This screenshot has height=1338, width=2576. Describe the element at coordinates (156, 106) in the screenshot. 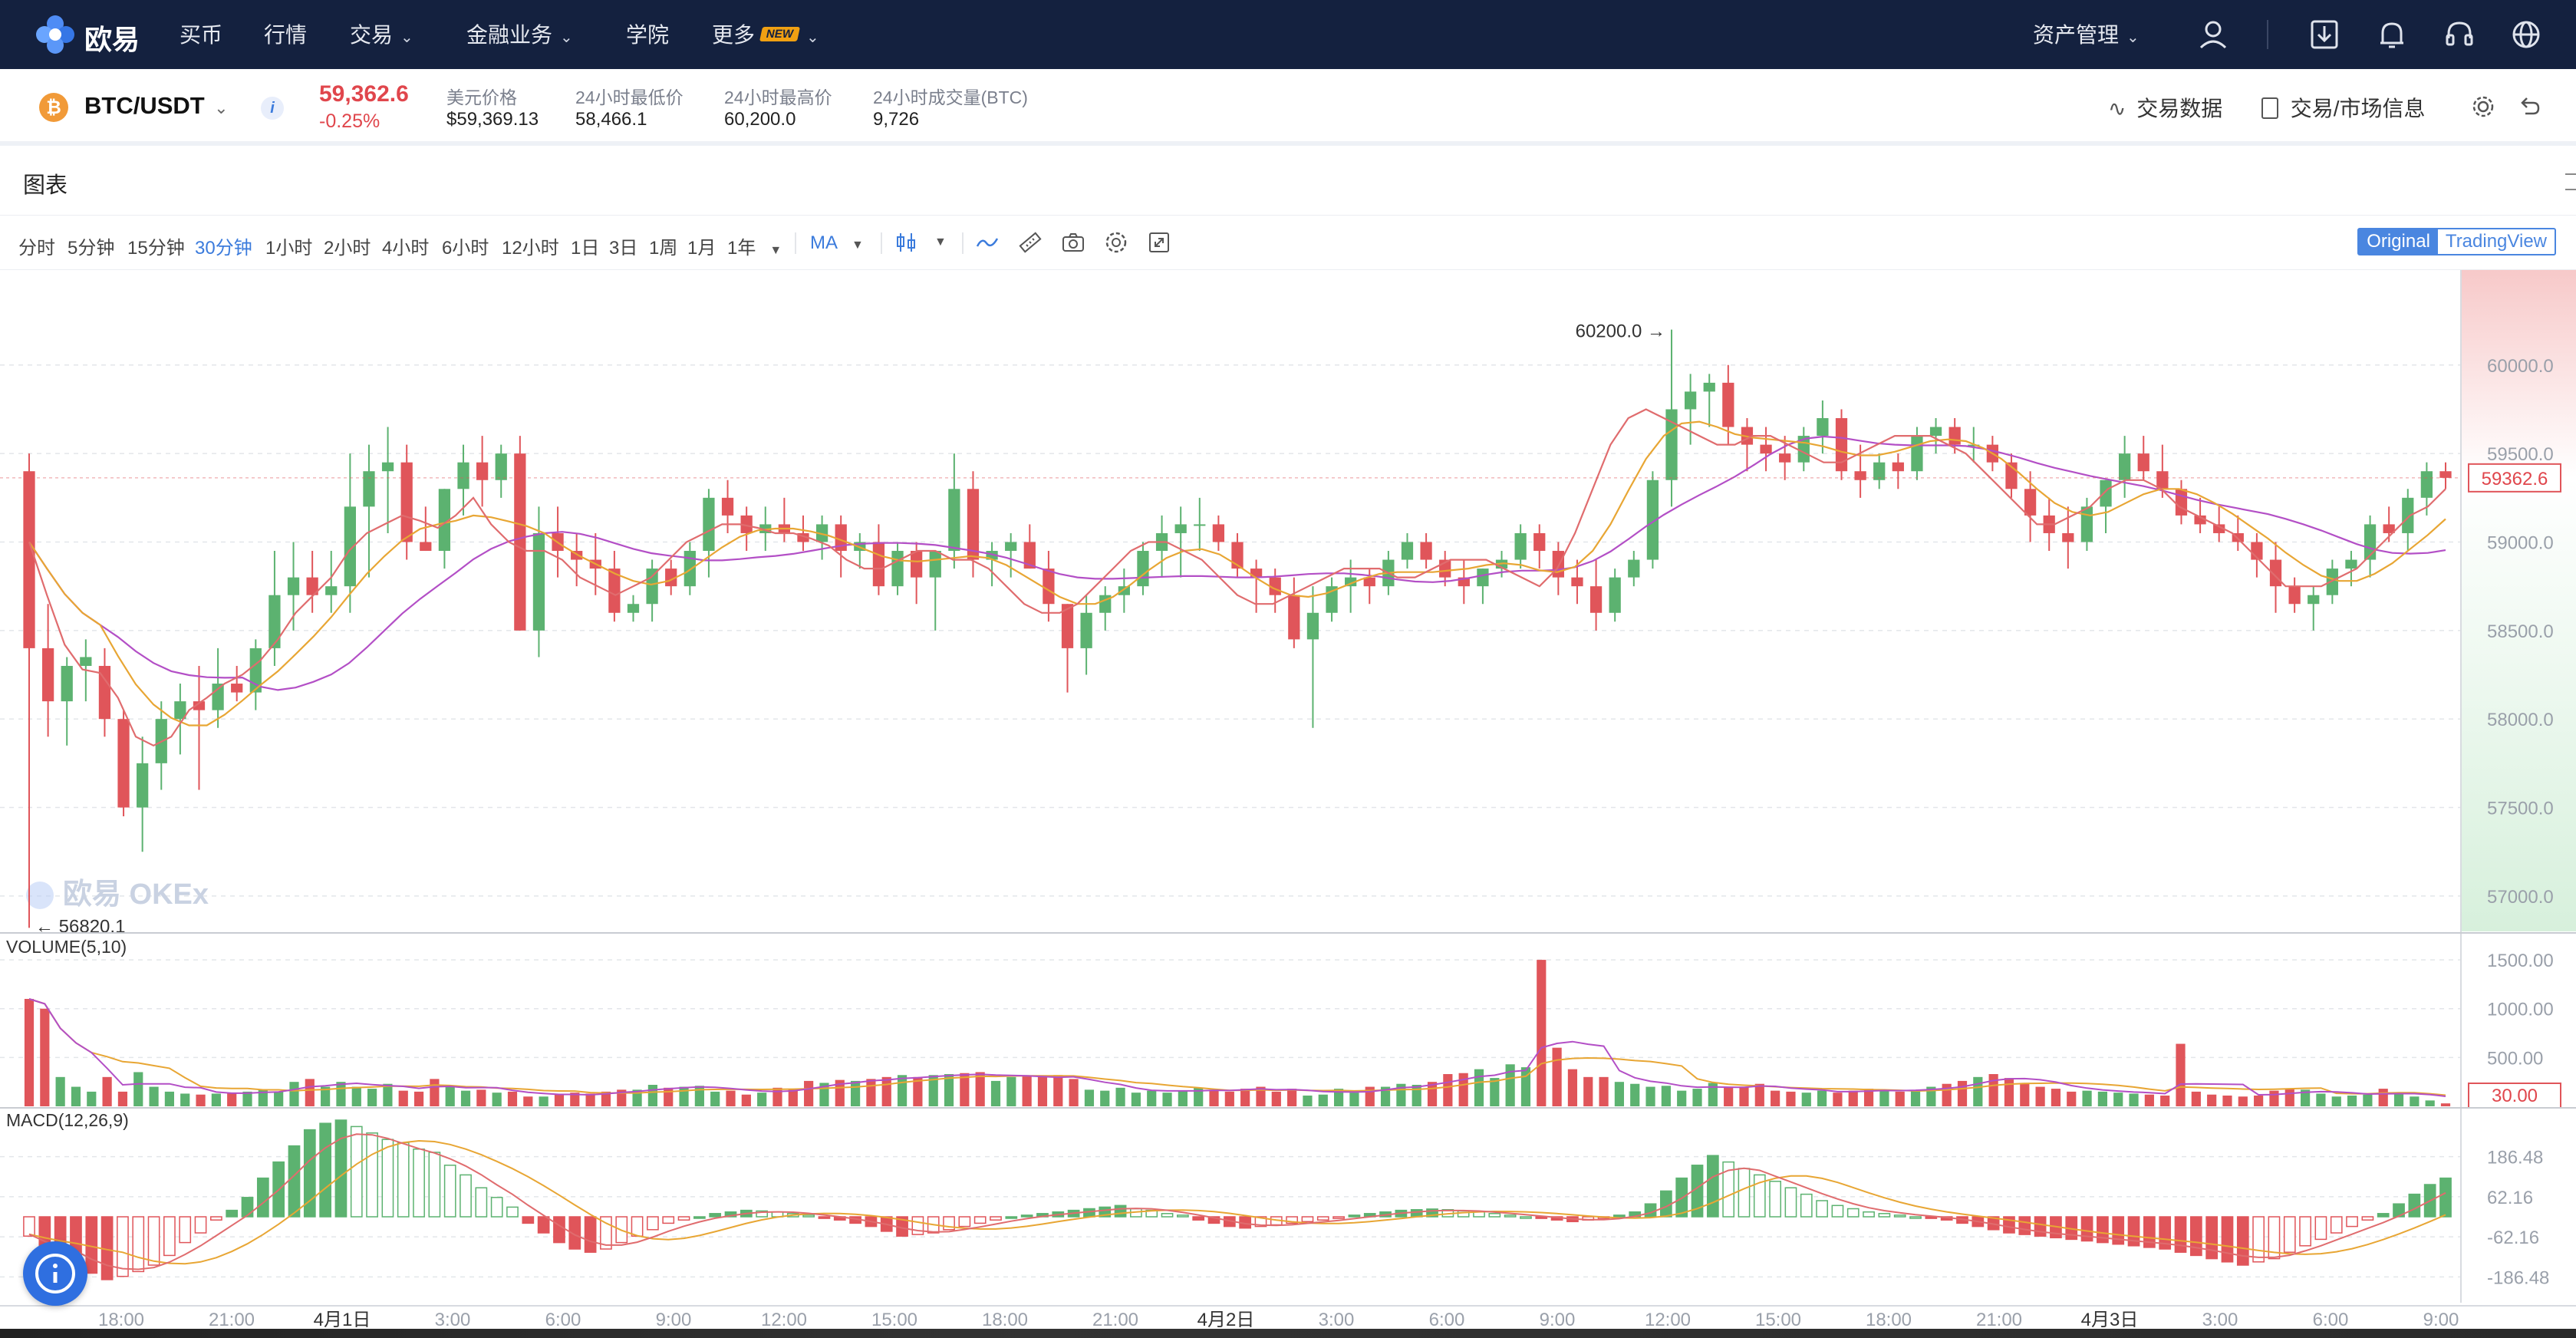

I see `pair-selector: BTC/USDT ⌄` at that location.